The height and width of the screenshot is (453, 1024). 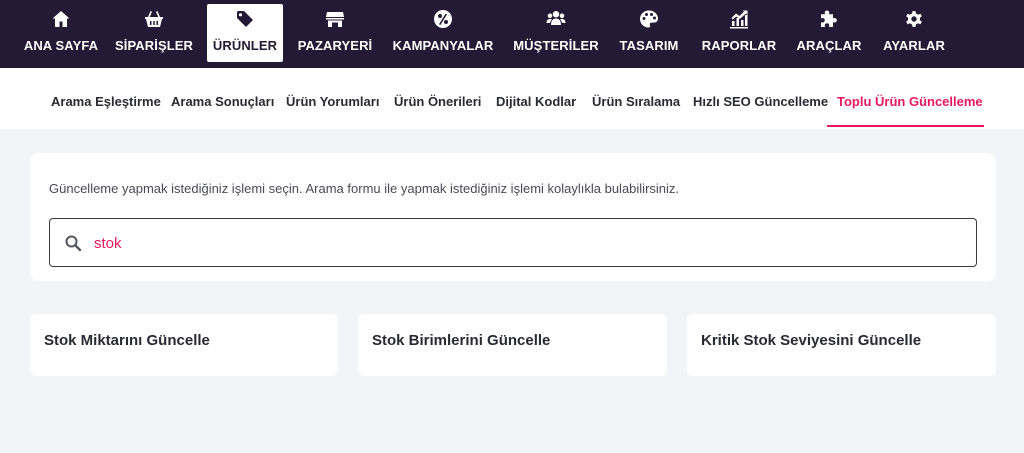 What do you see at coordinates (556, 19) in the screenshot?
I see `users-icon` at bounding box center [556, 19].